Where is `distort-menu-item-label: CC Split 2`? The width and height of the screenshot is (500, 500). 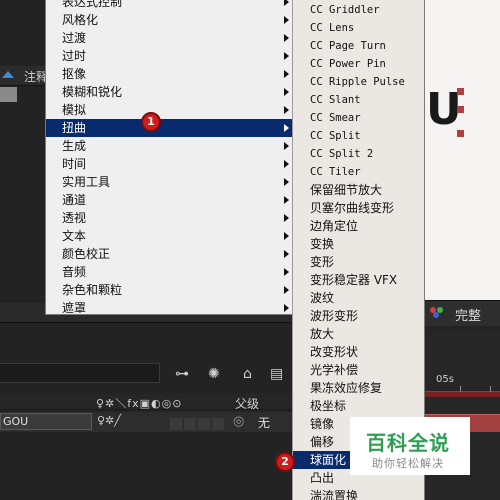
distort-menu-item-label: CC Split 2 is located at coordinates (342, 154).